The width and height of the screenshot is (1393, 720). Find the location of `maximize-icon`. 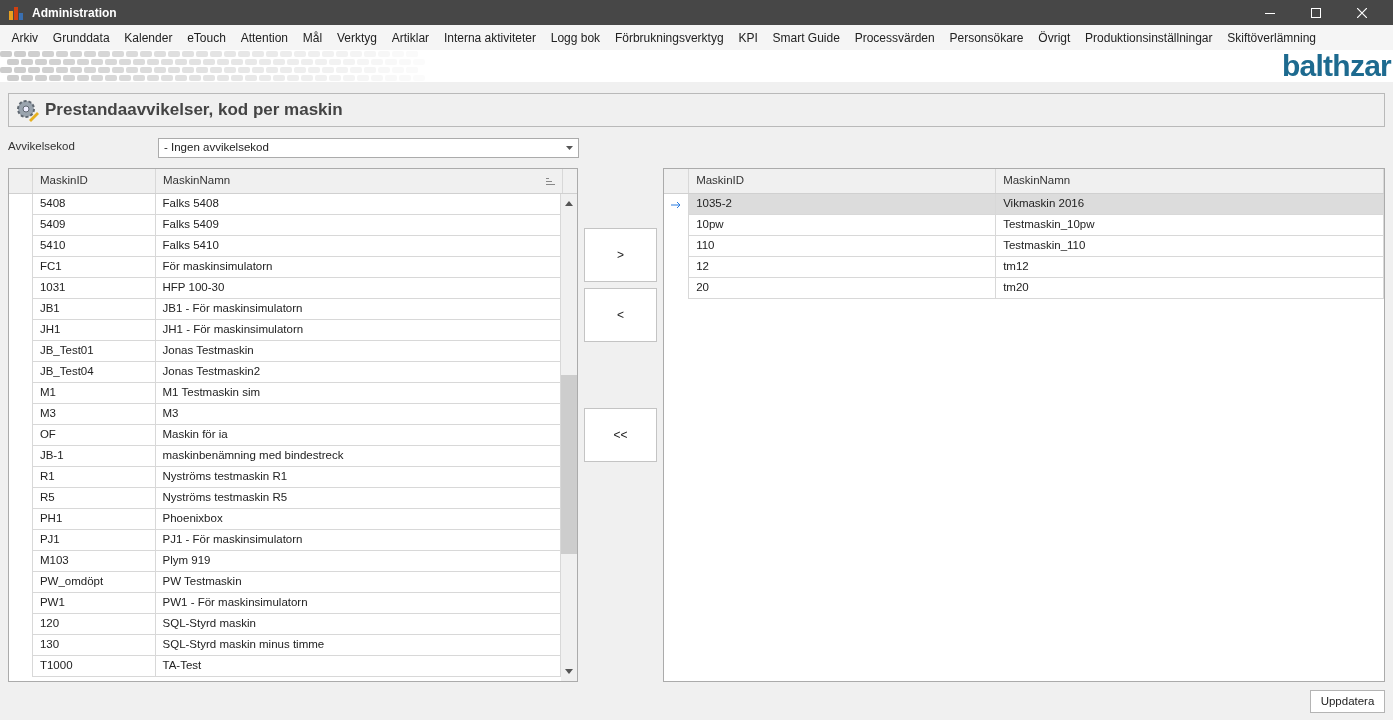

maximize-icon is located at coordinates (1316, 12).